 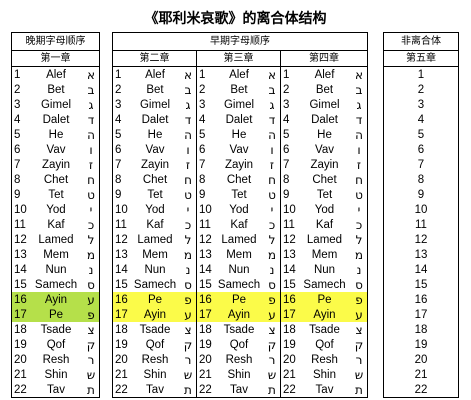 I want to click on row-number: 7, so click(x=17, y=164).